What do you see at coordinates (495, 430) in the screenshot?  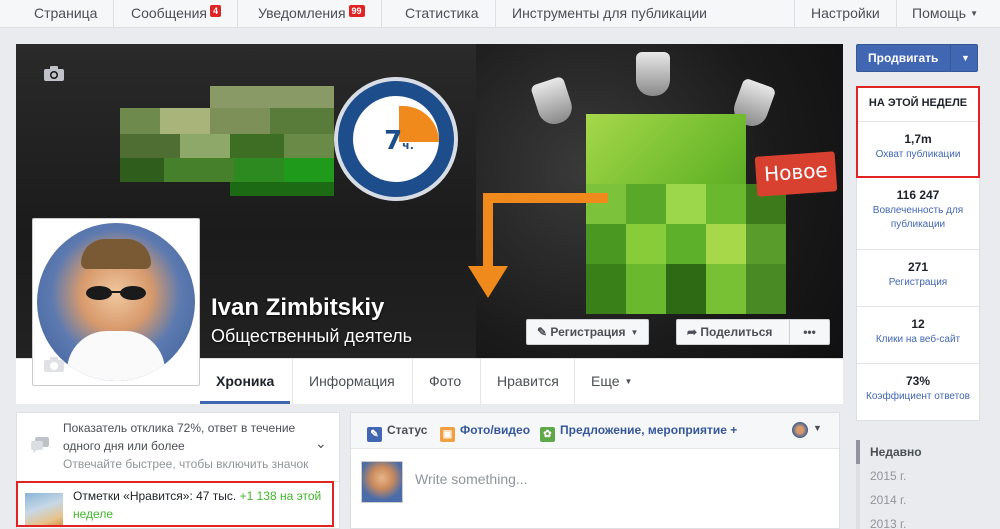 I see `composer-photo-label: Фото/видео` at bounding box center [495, 430].